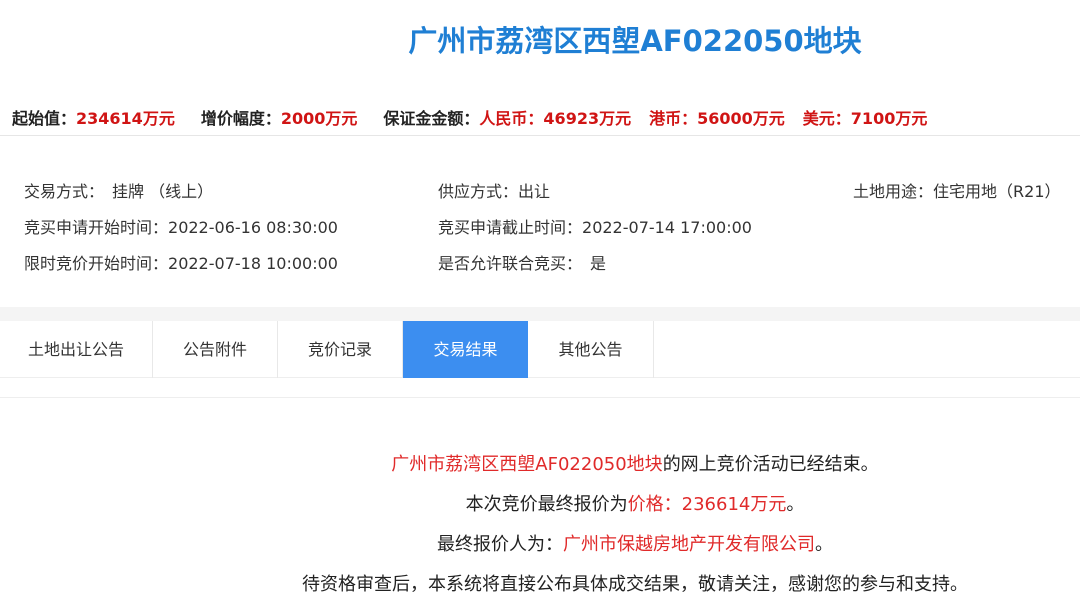  Describe the element at coordinates (546, 504) in the screenshot. I see `result-line-2-prefix: 本次竞价最终报价为` at that location.